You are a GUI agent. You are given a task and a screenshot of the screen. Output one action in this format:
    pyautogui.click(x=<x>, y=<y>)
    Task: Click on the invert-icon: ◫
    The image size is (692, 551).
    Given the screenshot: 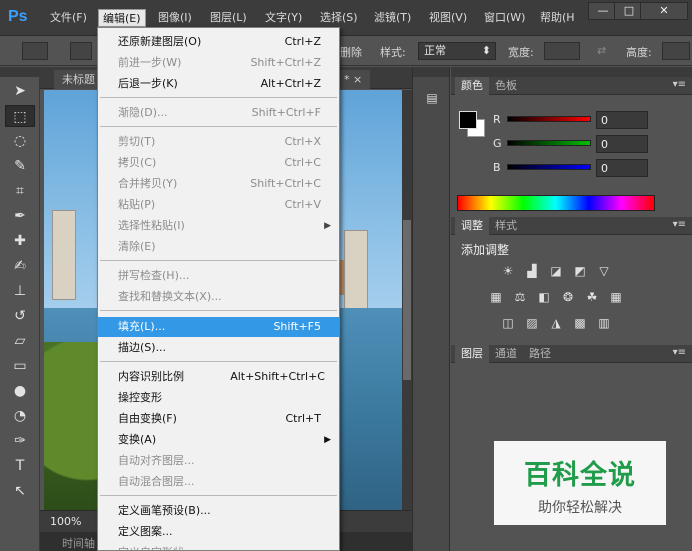 What is the action you would take?
    pyautogui.click(x=508, y=323)
    